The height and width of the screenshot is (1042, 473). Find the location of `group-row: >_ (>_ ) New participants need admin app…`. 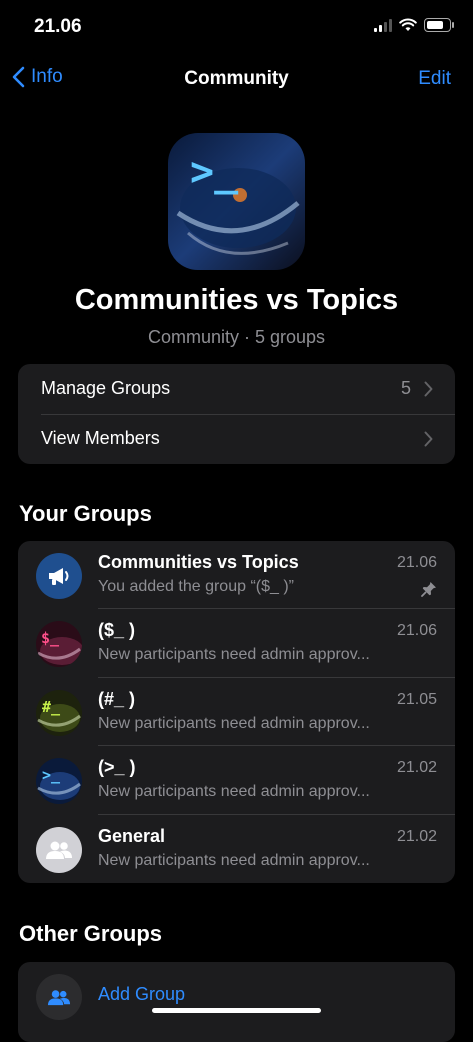

group-row: >_ (>_ ) New participants need admin app… is located at coordinates (236, 780).